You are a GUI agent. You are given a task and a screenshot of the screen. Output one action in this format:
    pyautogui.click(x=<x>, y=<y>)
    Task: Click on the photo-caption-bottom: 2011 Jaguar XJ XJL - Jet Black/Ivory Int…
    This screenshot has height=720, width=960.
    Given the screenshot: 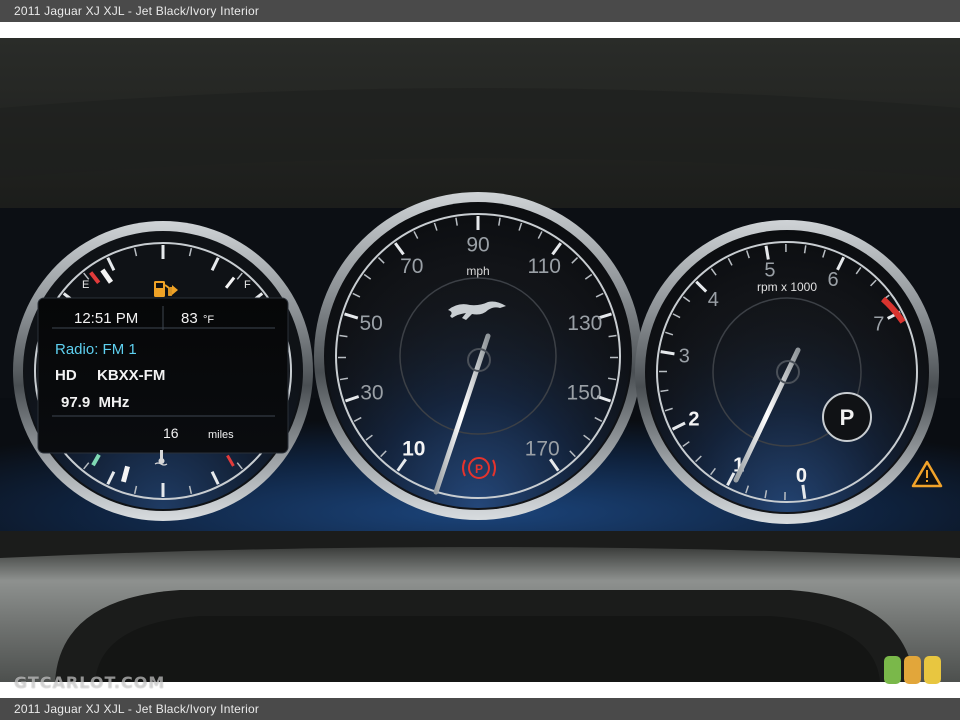 What is the action you would take?
    pyautogui.click(x=480, y=709)
    